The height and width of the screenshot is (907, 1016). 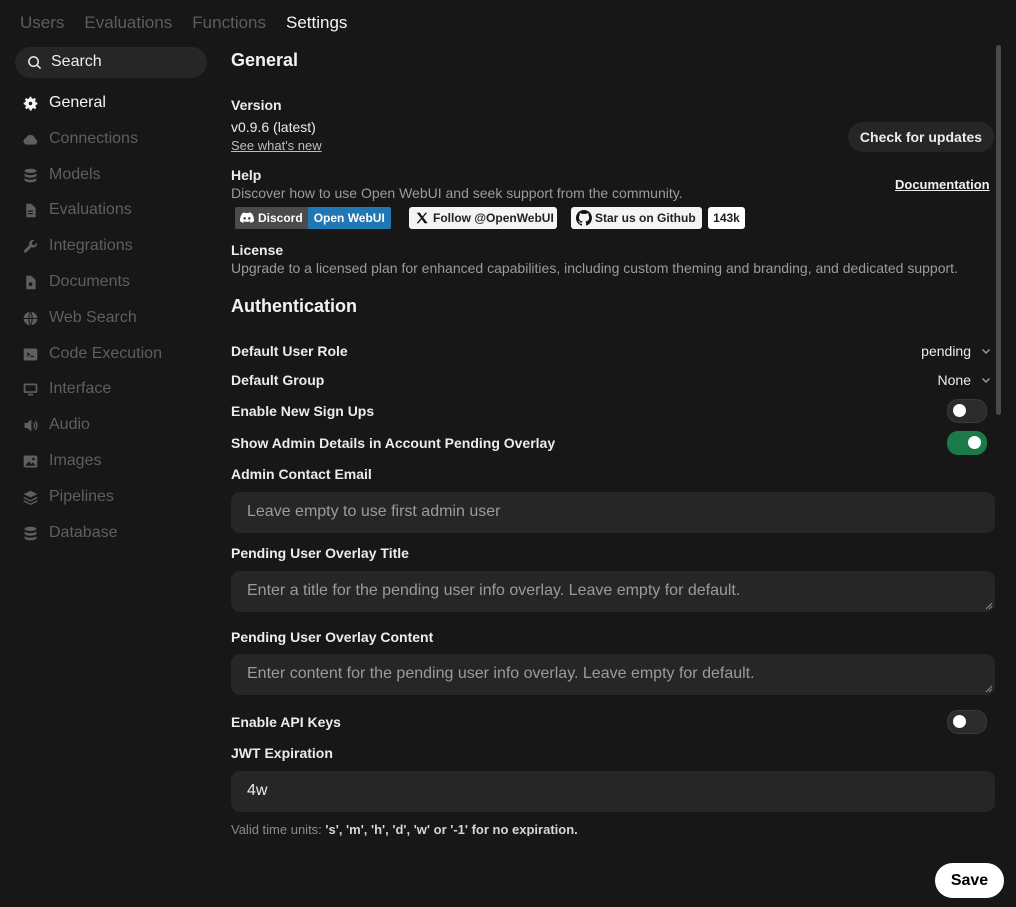 What do you see at coordinates (282, 753) in the screenshot?
I see `jwt-label: JWT Expiration` at bounding box center [282, 753].